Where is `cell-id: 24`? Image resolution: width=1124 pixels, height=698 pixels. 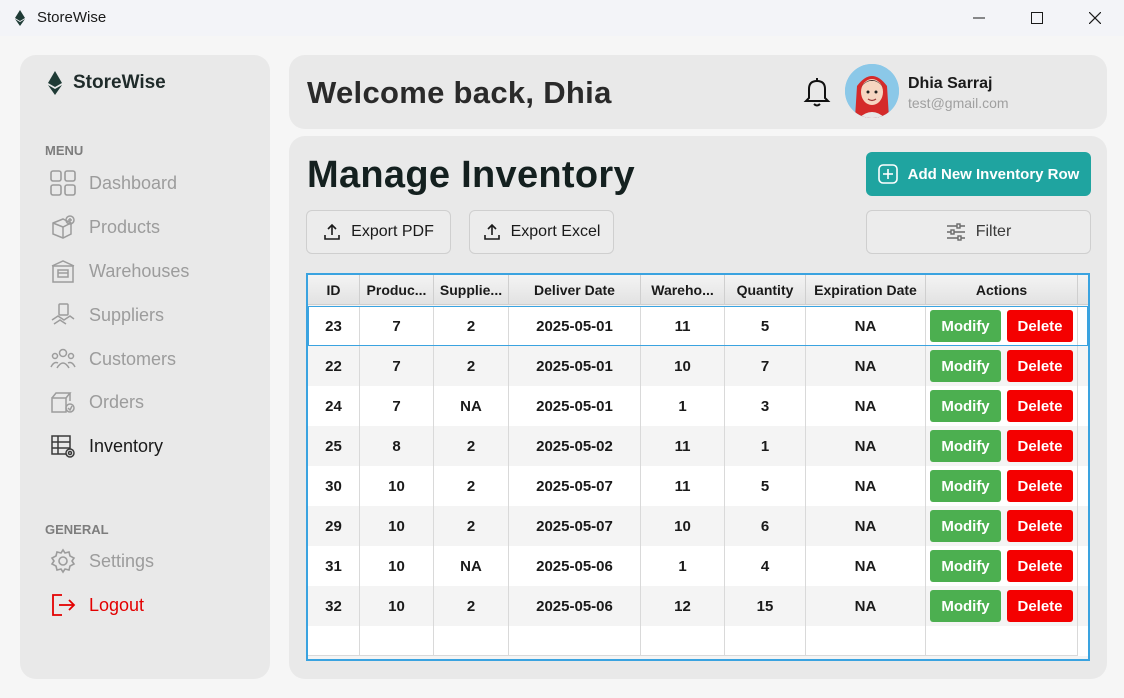
cell-id: 24 is located at coordinates (334, 406).